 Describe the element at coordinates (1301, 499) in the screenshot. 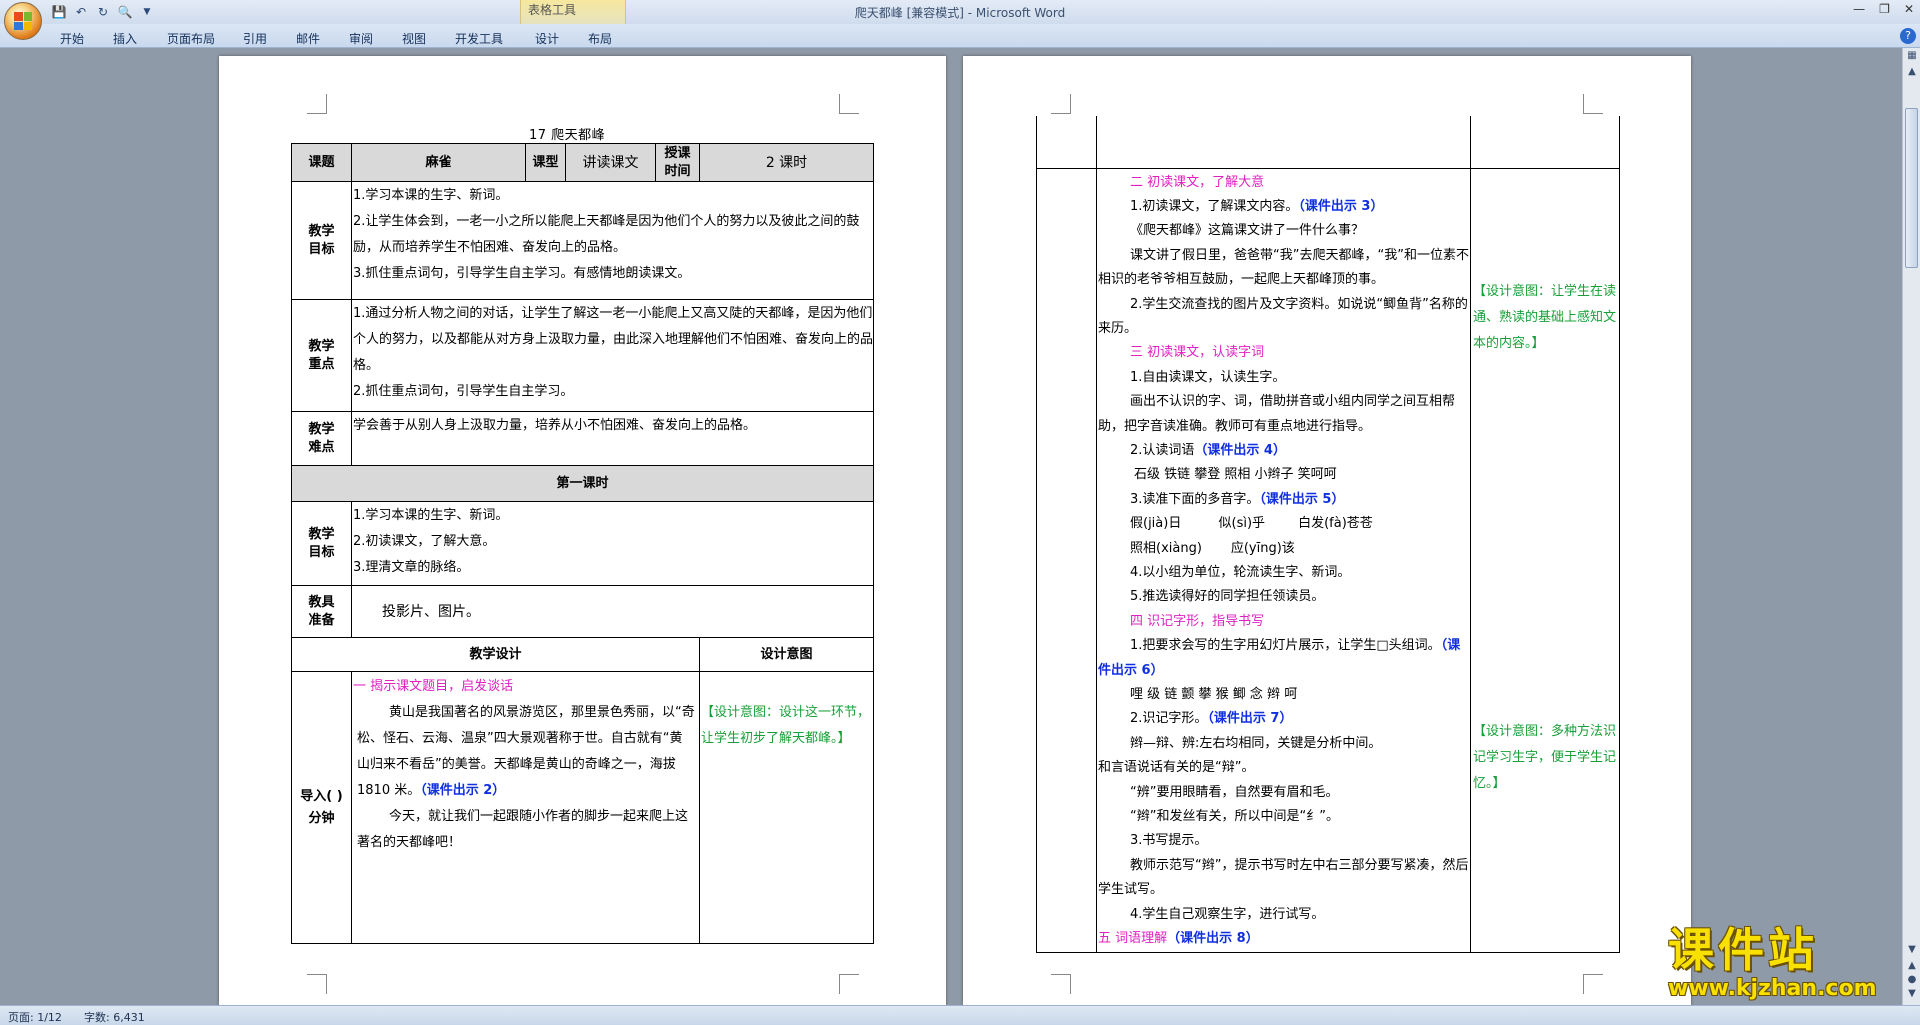

I see `slide-ref-link: （课件出示 5）` at that location.